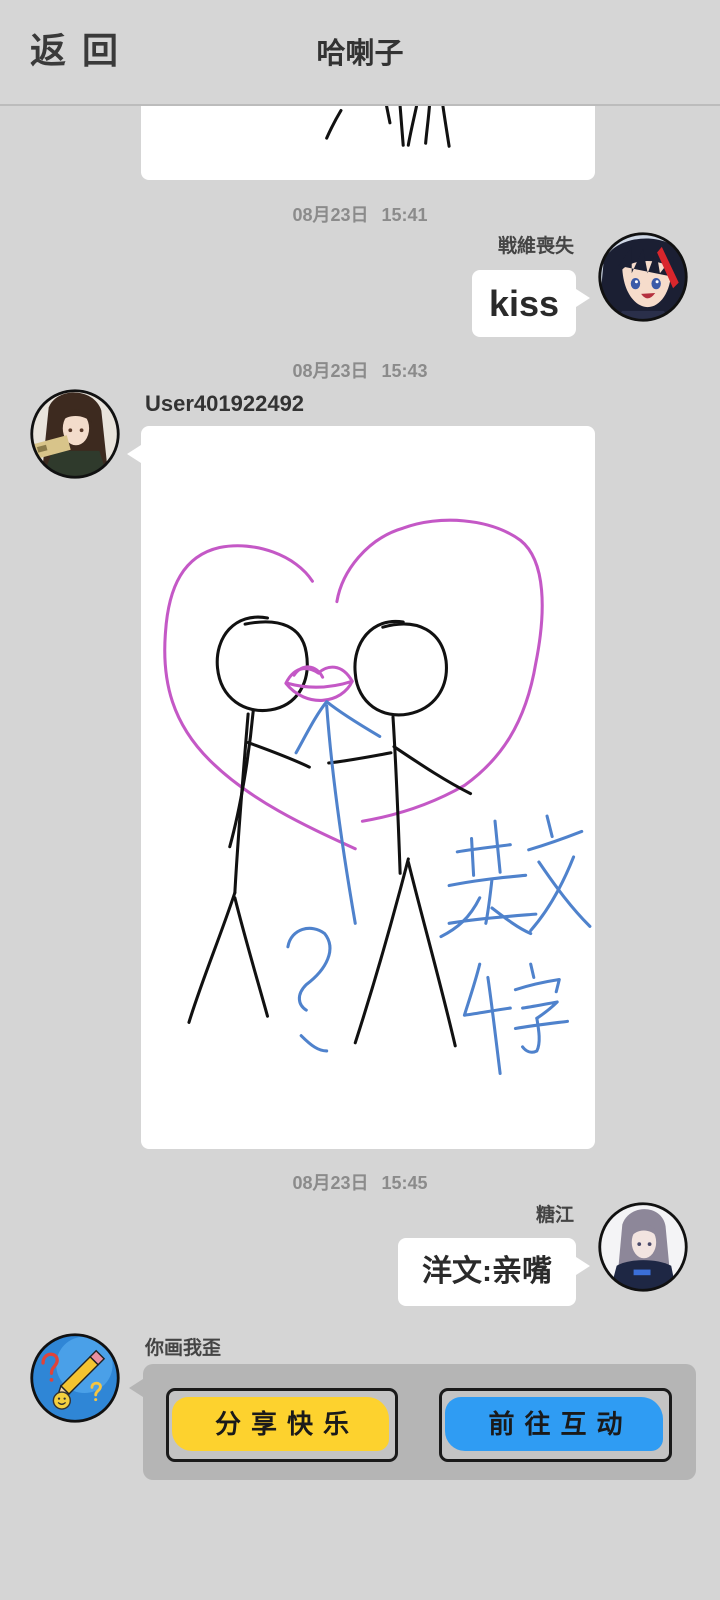 Image resolution: width=720 pixels, height=1600 pixels. Describe the element at coordinates (524, 303) in the screenshot. I see `message-text: kiss` at that location.